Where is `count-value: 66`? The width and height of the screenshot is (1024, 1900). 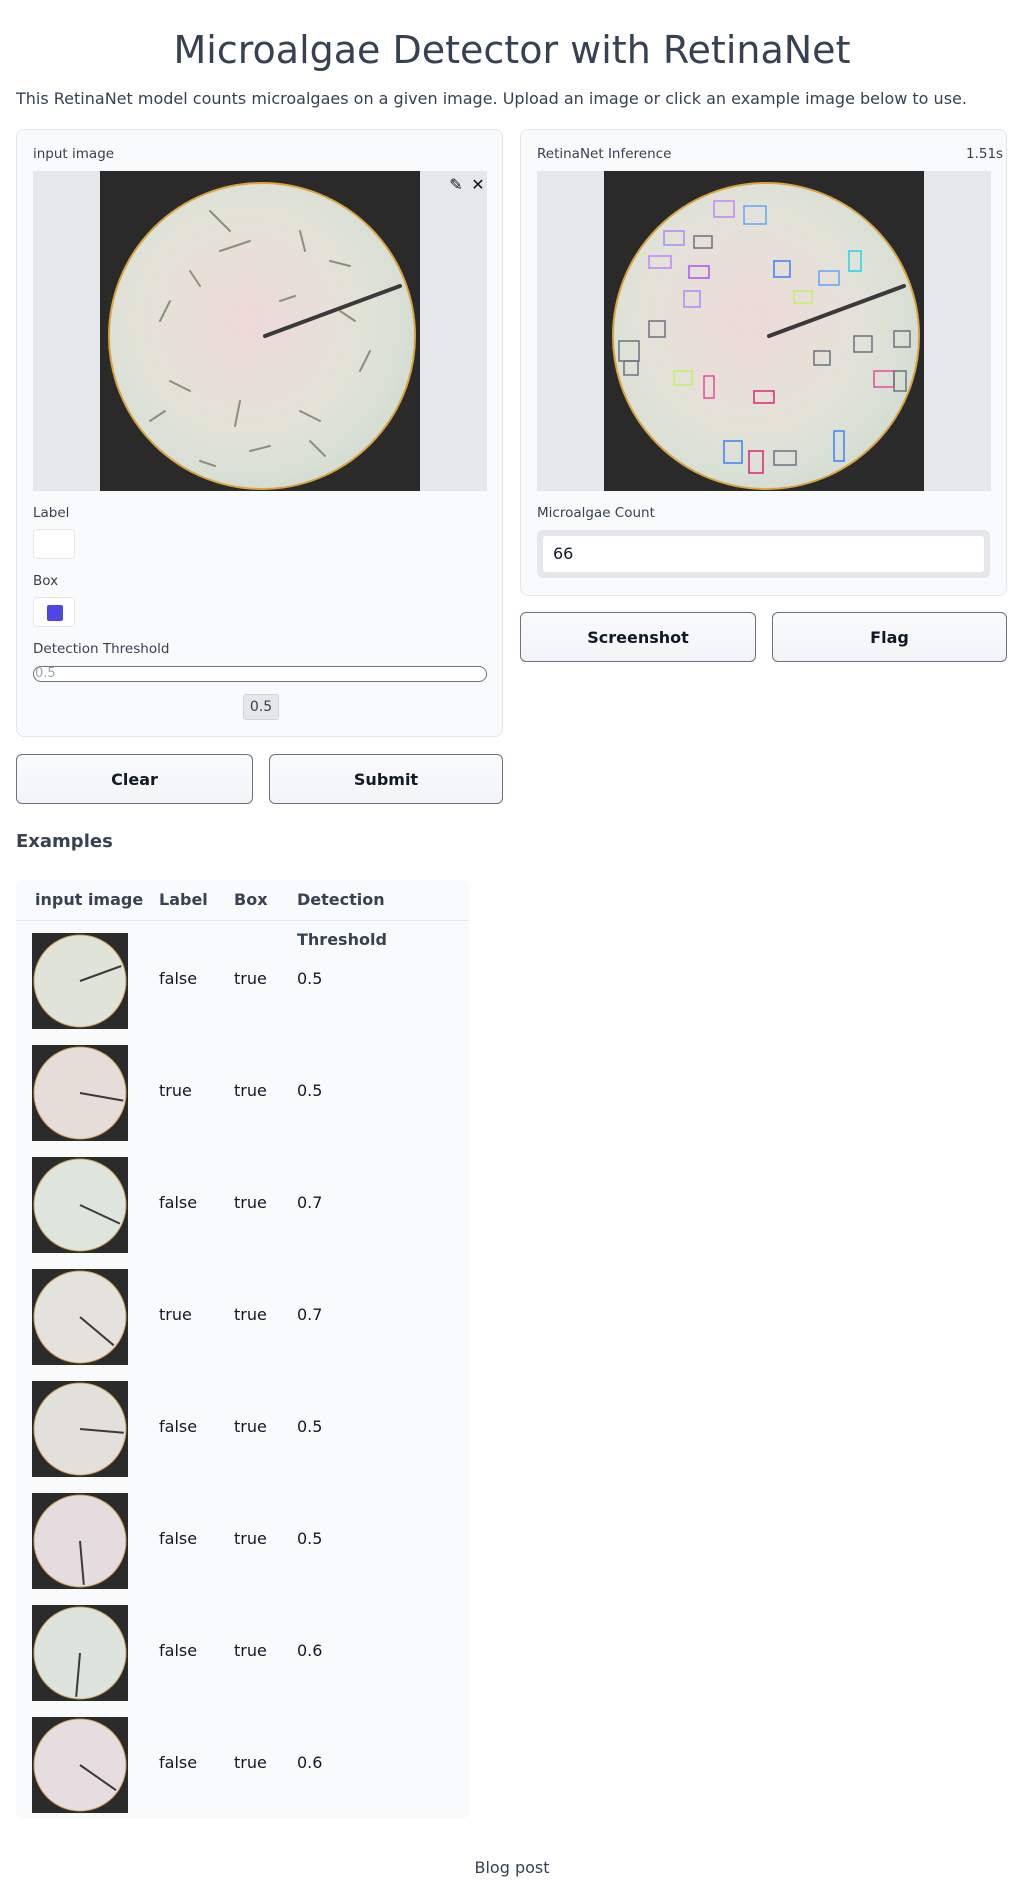
count-value: 66 is located at coordinates (763, 554).